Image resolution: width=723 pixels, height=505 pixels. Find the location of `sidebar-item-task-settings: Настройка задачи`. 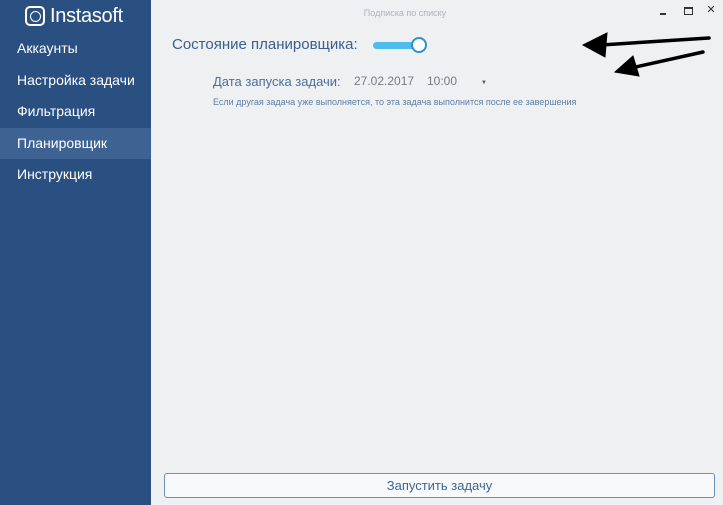

sidebar-item-task-settings: Настройка задачи is located at coordinates (75, 81).